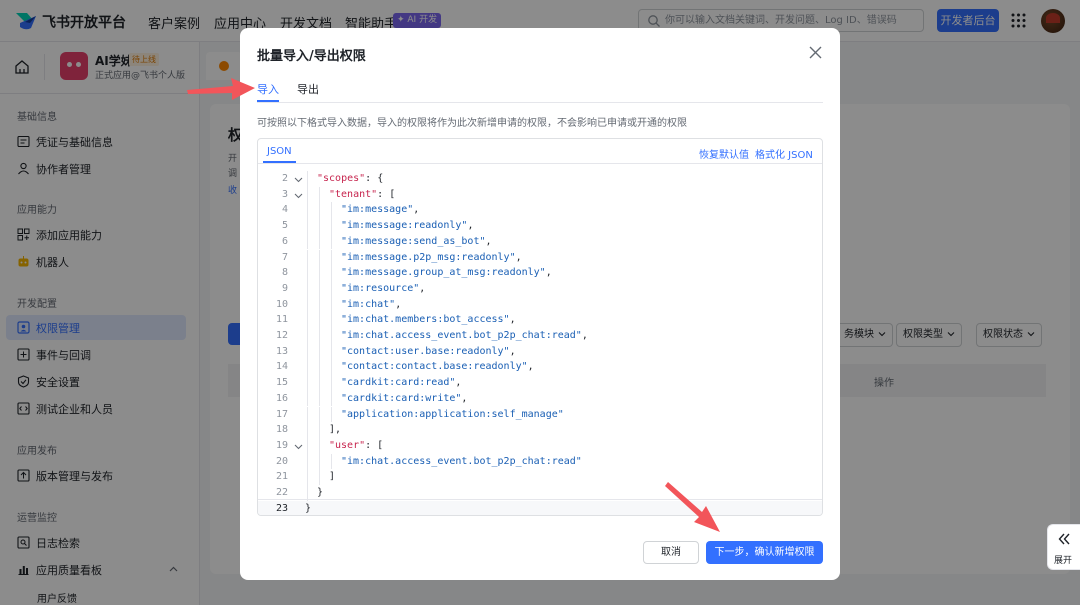 The height and width of the screenshot is (605, 1080). I want to click on code-line: 10 "im:chat",, so click(540, 304).